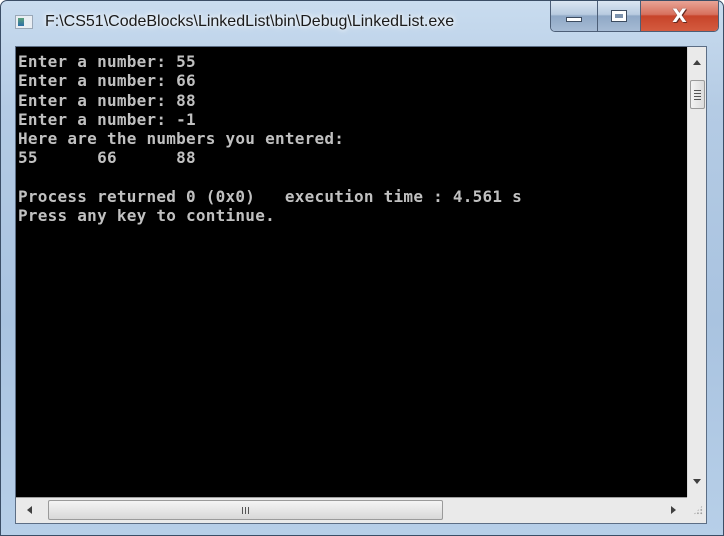  I want to click on console-line: Enter a number: 88, so click(107, 100).